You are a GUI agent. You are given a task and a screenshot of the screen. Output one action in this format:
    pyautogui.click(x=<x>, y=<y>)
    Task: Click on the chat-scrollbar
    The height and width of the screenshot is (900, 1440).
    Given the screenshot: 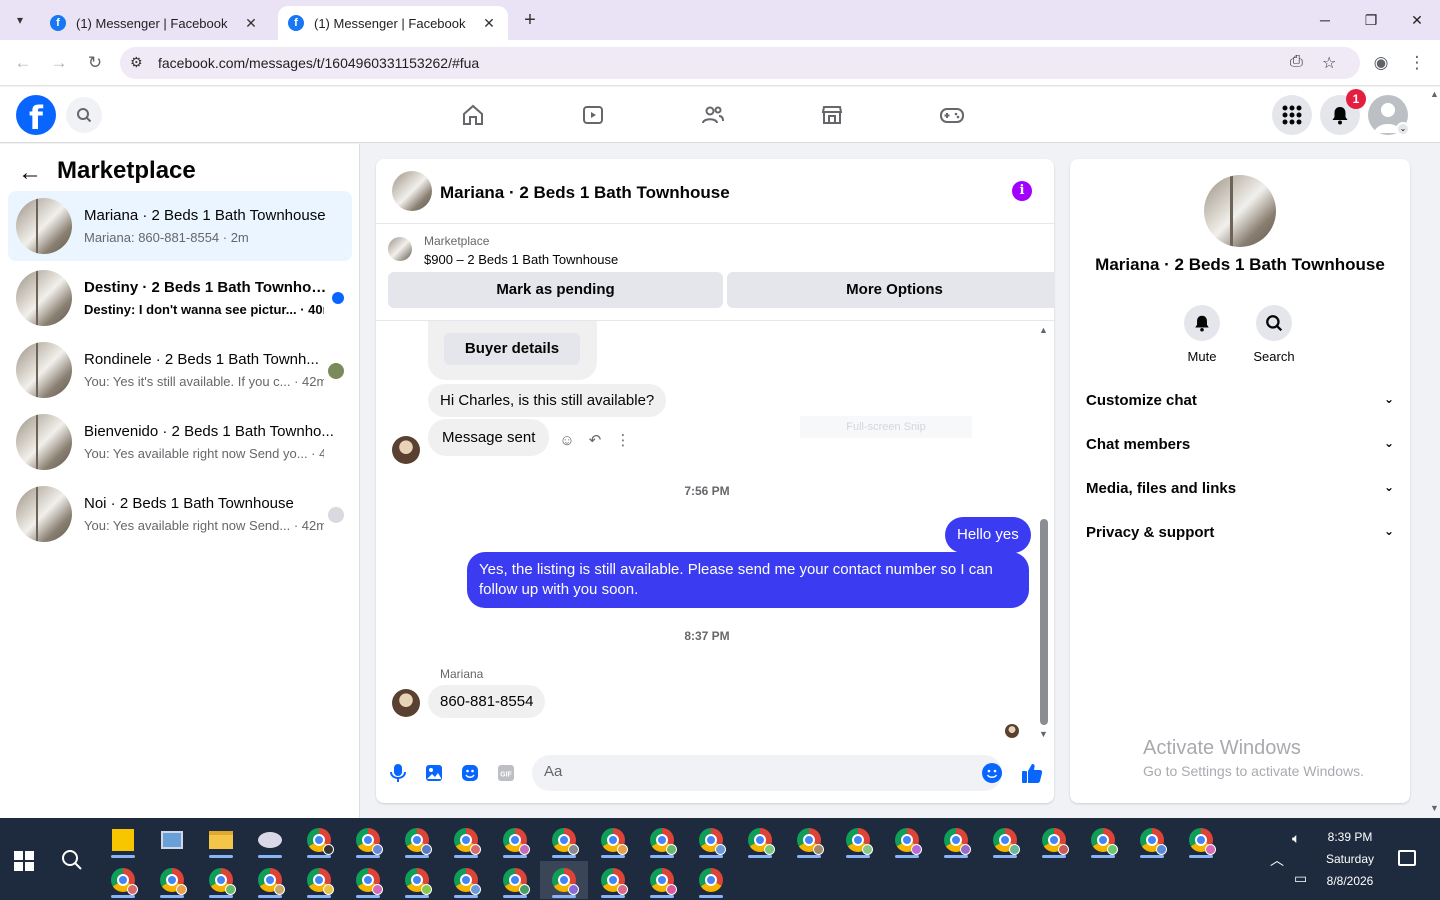 What is the action you would take?
    pyautogui.click(x=1044, y=622)
    